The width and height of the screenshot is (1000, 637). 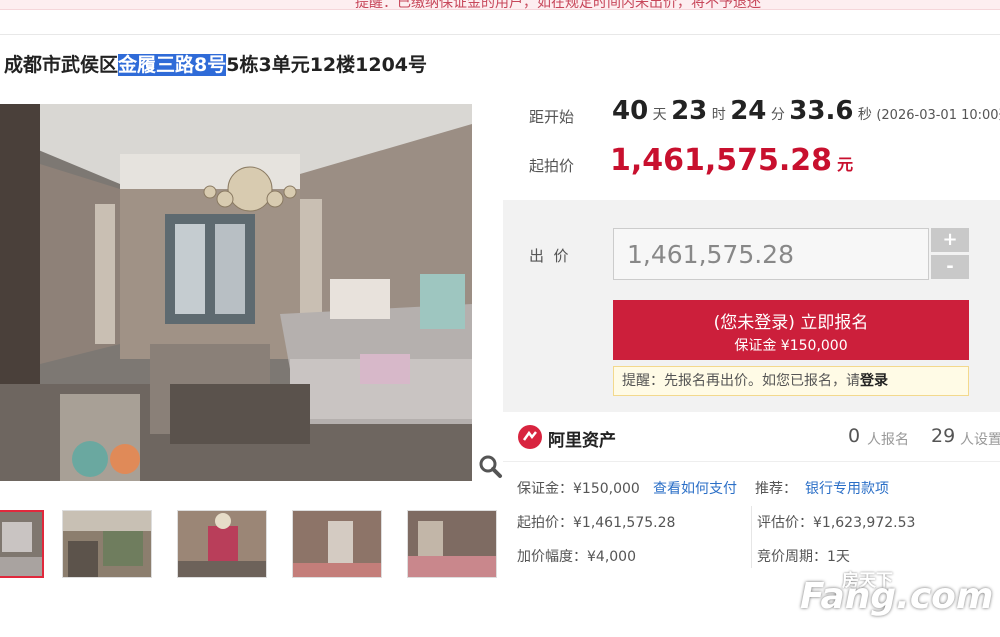 I want to click on countdown-seconds: 33.6, so click(x=821, y=111).